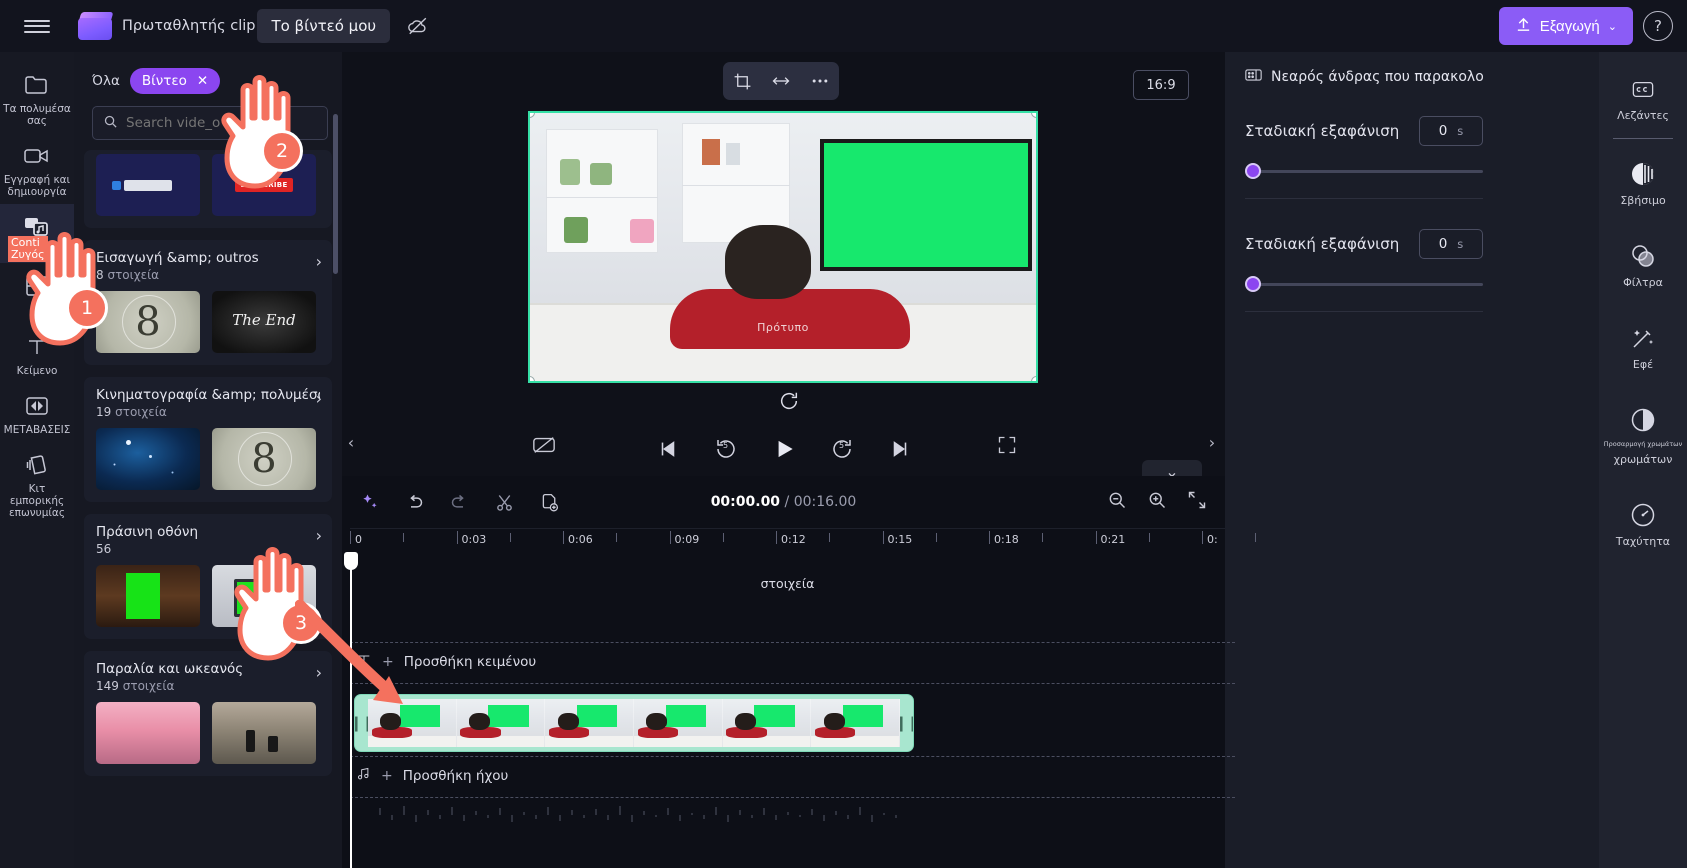 This screenshot has width=1687, height=868. I want to click on flip-icon, so click(781, 81).